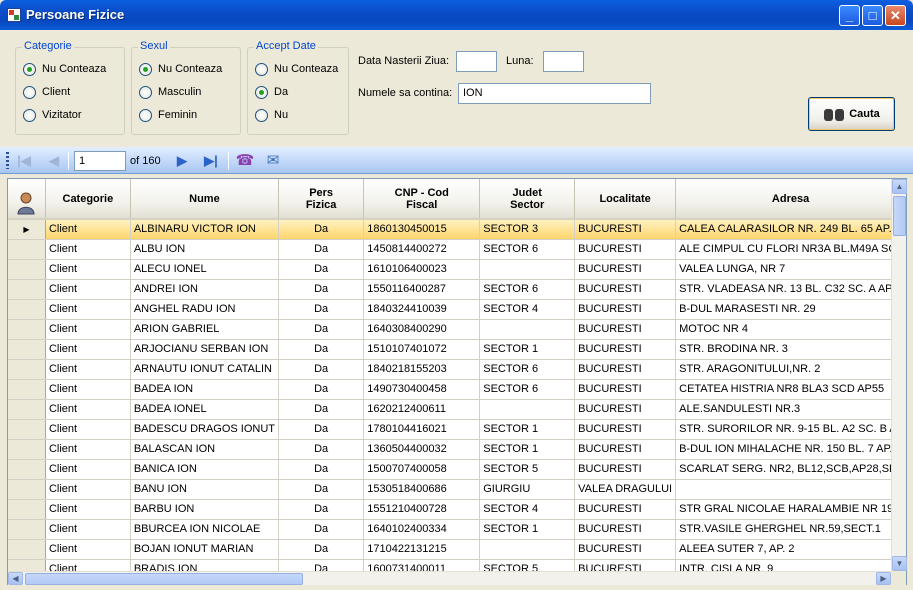 The width and height of the screenshot is (913, 590). What do you see at coordinates (527, 229) in the screenshot?
I see `cell-judet-sector: SECTOR 3` at bounding box center [527, 229].